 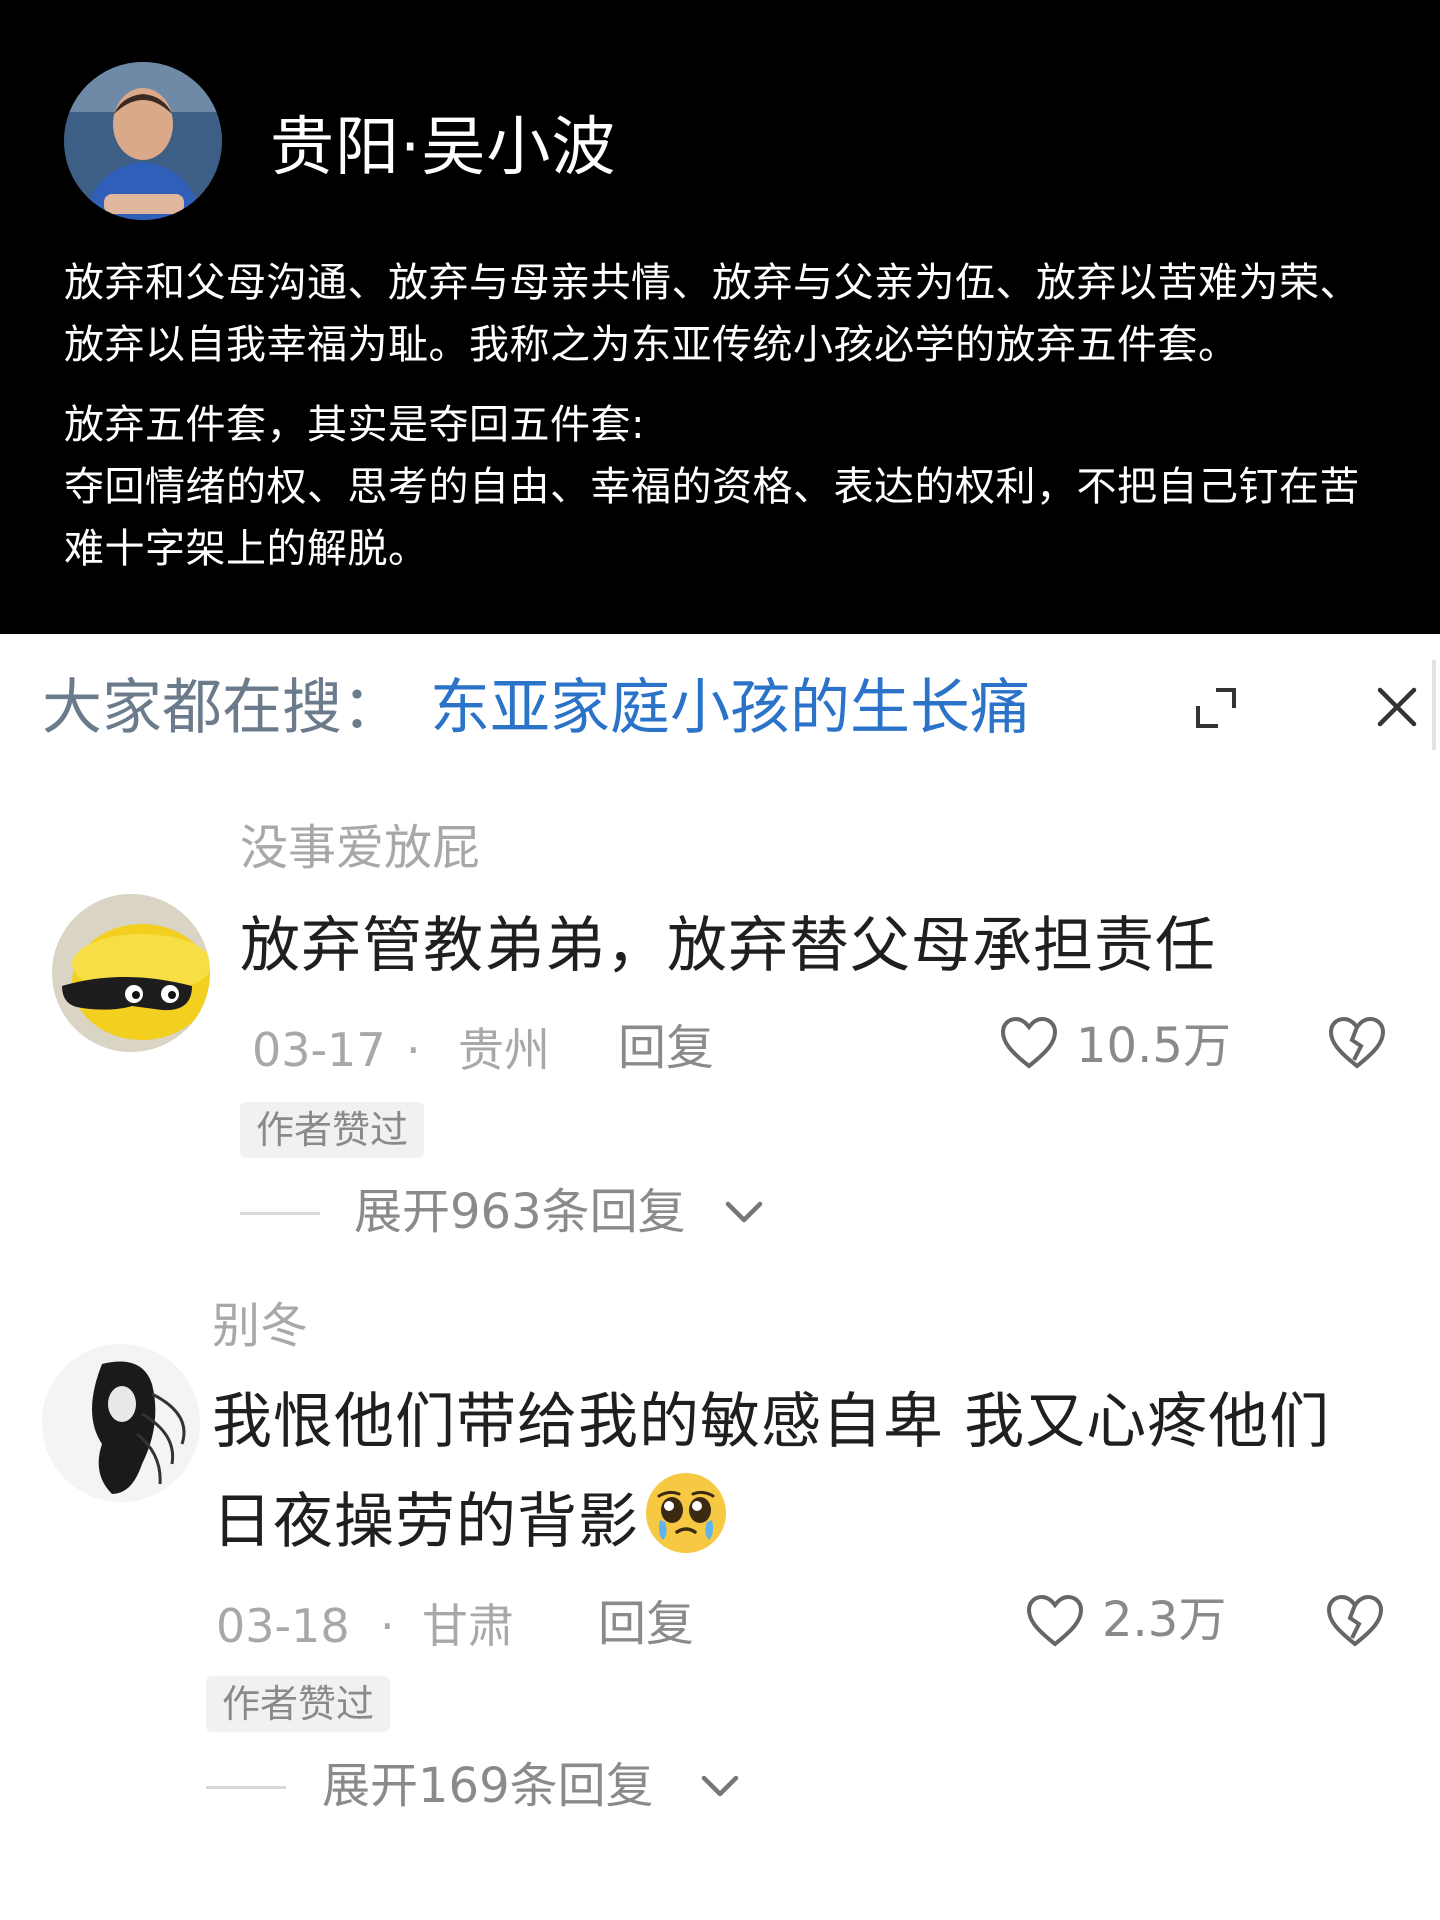 I want to click on comment-date: 03-18, so click(x=283, y=1626).